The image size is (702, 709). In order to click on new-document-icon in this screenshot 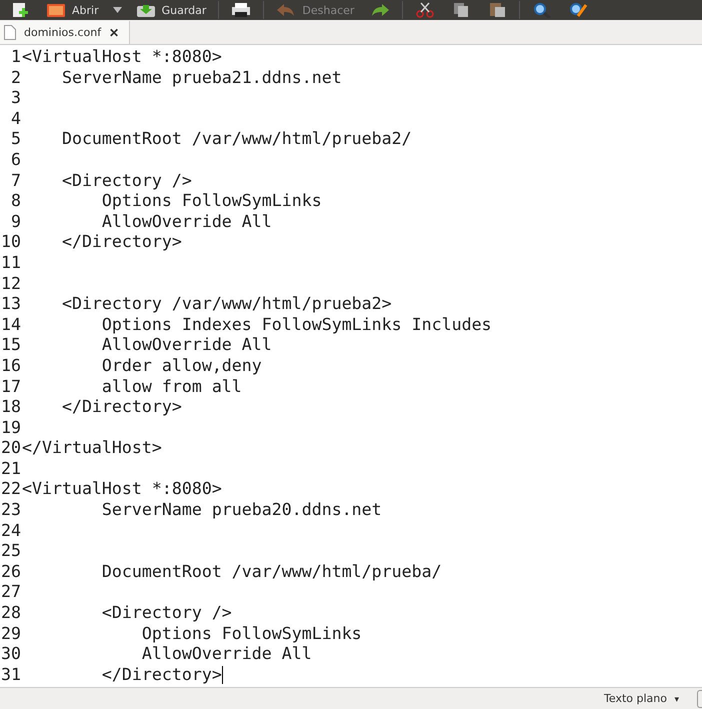, I will do `click(20, 10)`.